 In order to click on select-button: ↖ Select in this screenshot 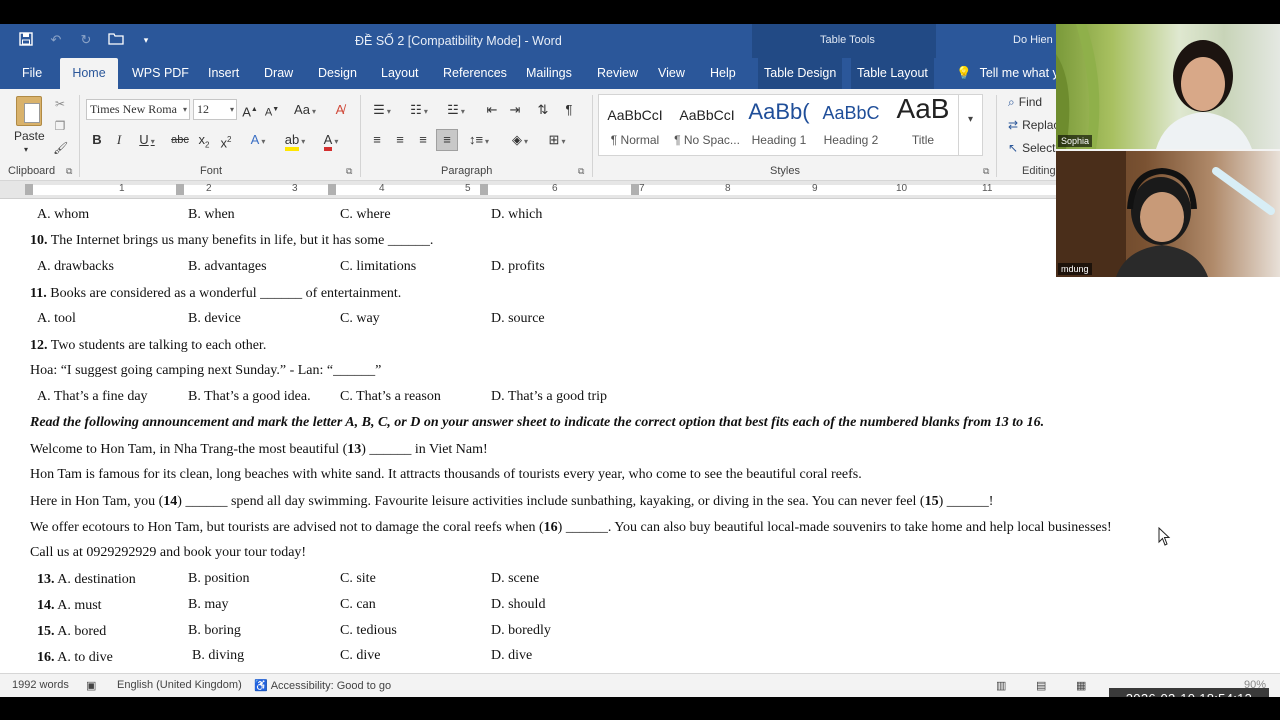, I will do `click(1031, 148)`.